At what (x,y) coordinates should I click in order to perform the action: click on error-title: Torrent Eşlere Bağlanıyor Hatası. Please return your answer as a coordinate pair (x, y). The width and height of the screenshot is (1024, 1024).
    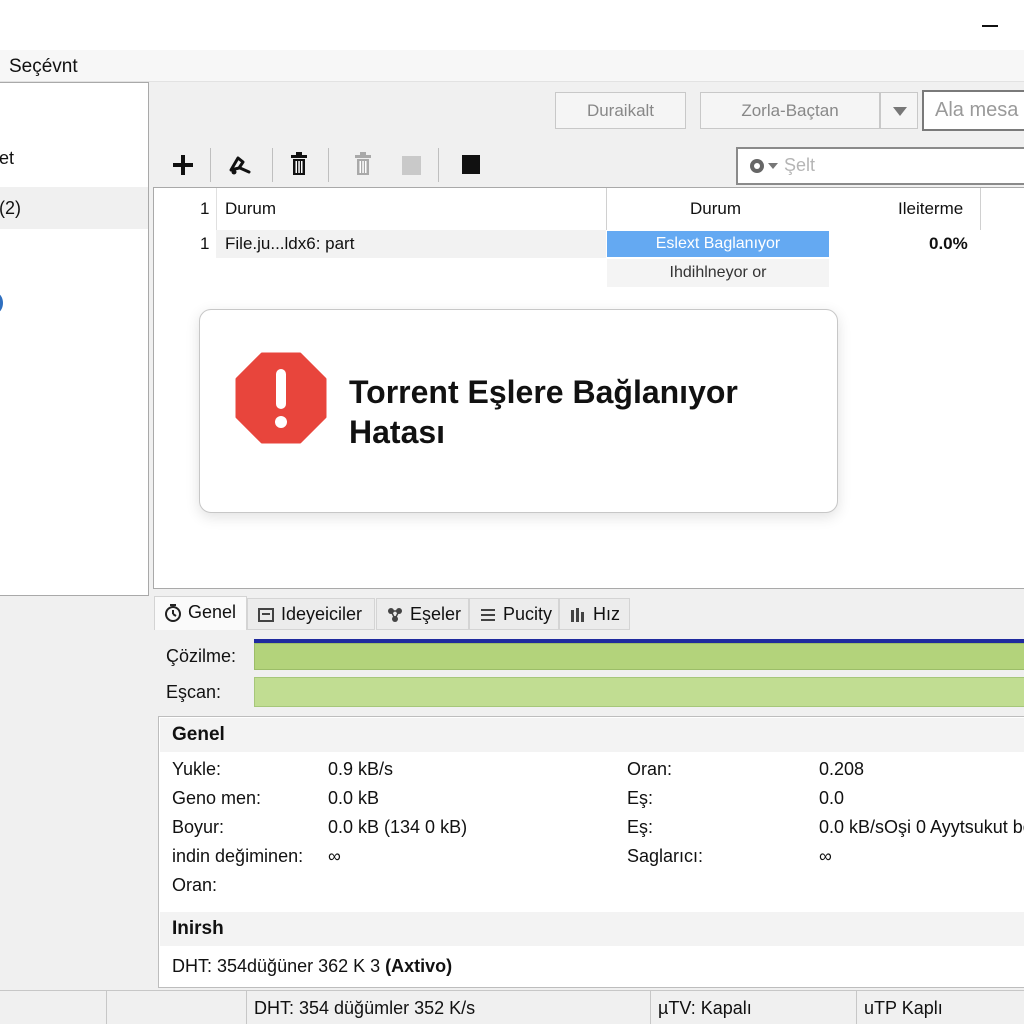
    Looking at the image, I should click on (543, 412).